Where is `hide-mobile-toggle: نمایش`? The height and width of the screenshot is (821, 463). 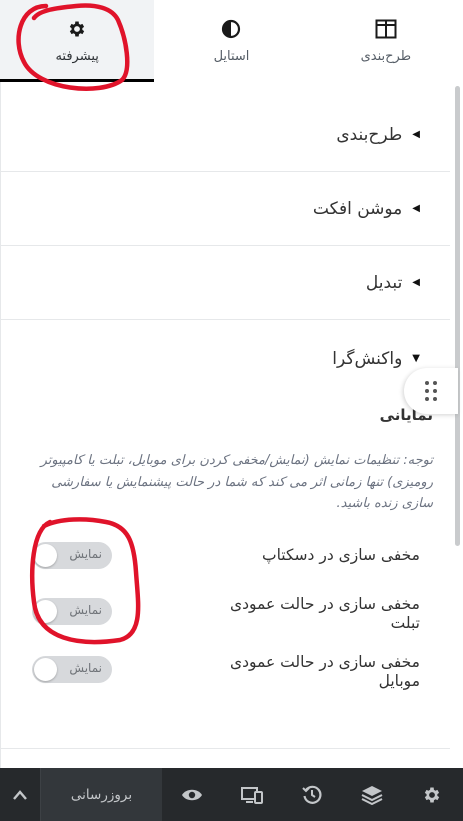 hide-mobile-toggle: نمایش is located at coordinates (72, 669).